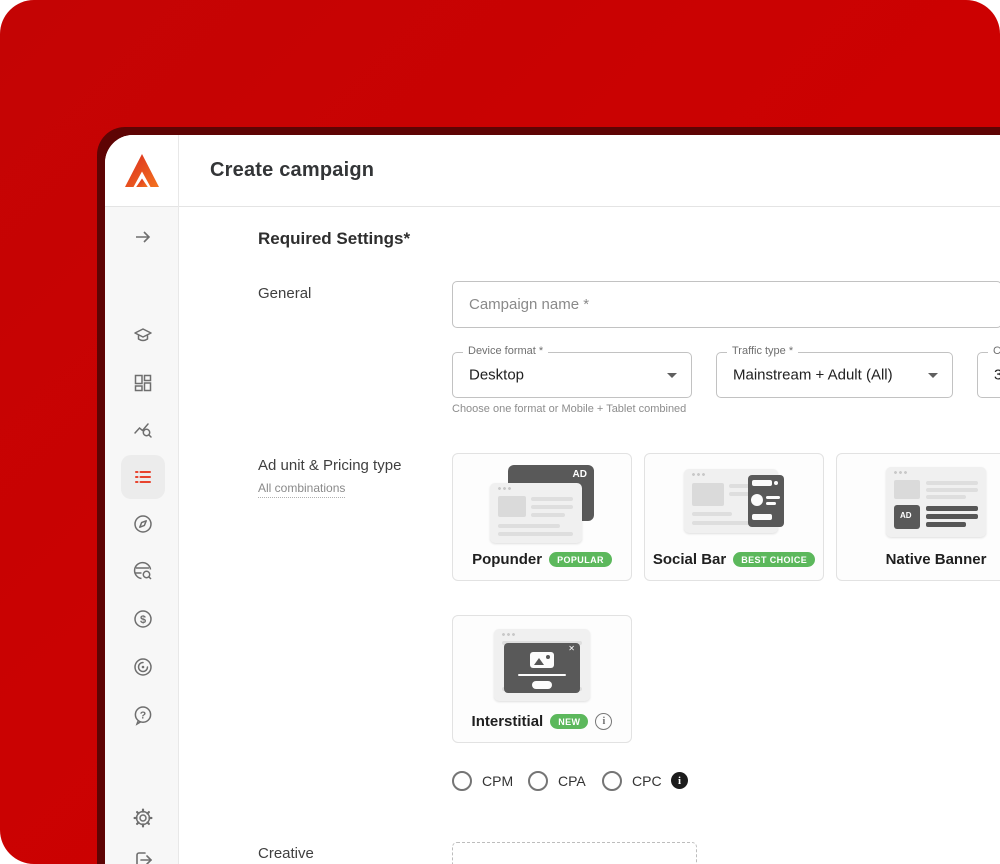 The width and height of the screenshot is (1000, 864). What do you see at coordinates (143, 818) in the screenshot?
I see `sidebar-item-settings-gear-icon` at bounding box center [143, 818].